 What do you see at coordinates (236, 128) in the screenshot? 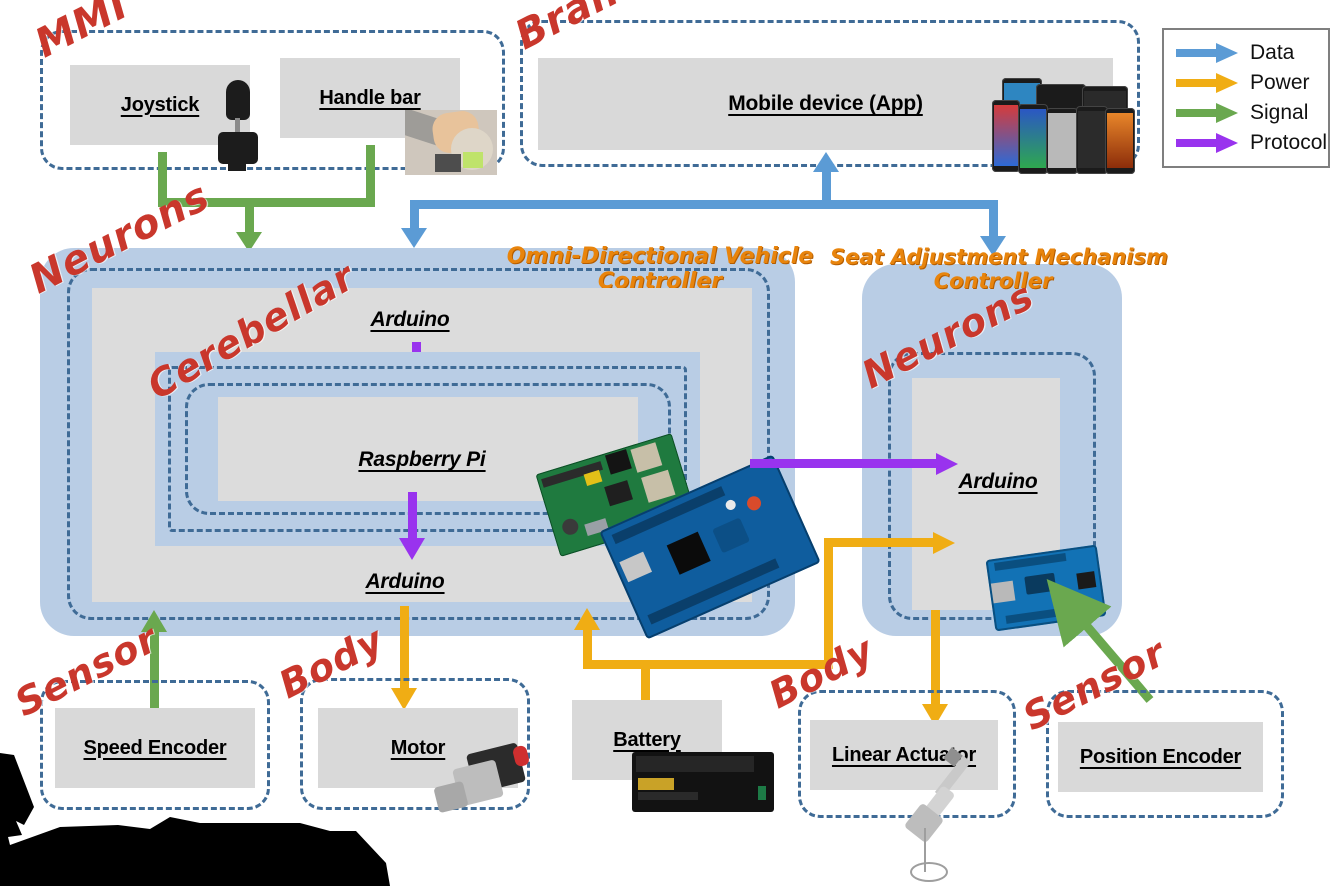
I see `joystick-image` at bounding box center [236, 128].